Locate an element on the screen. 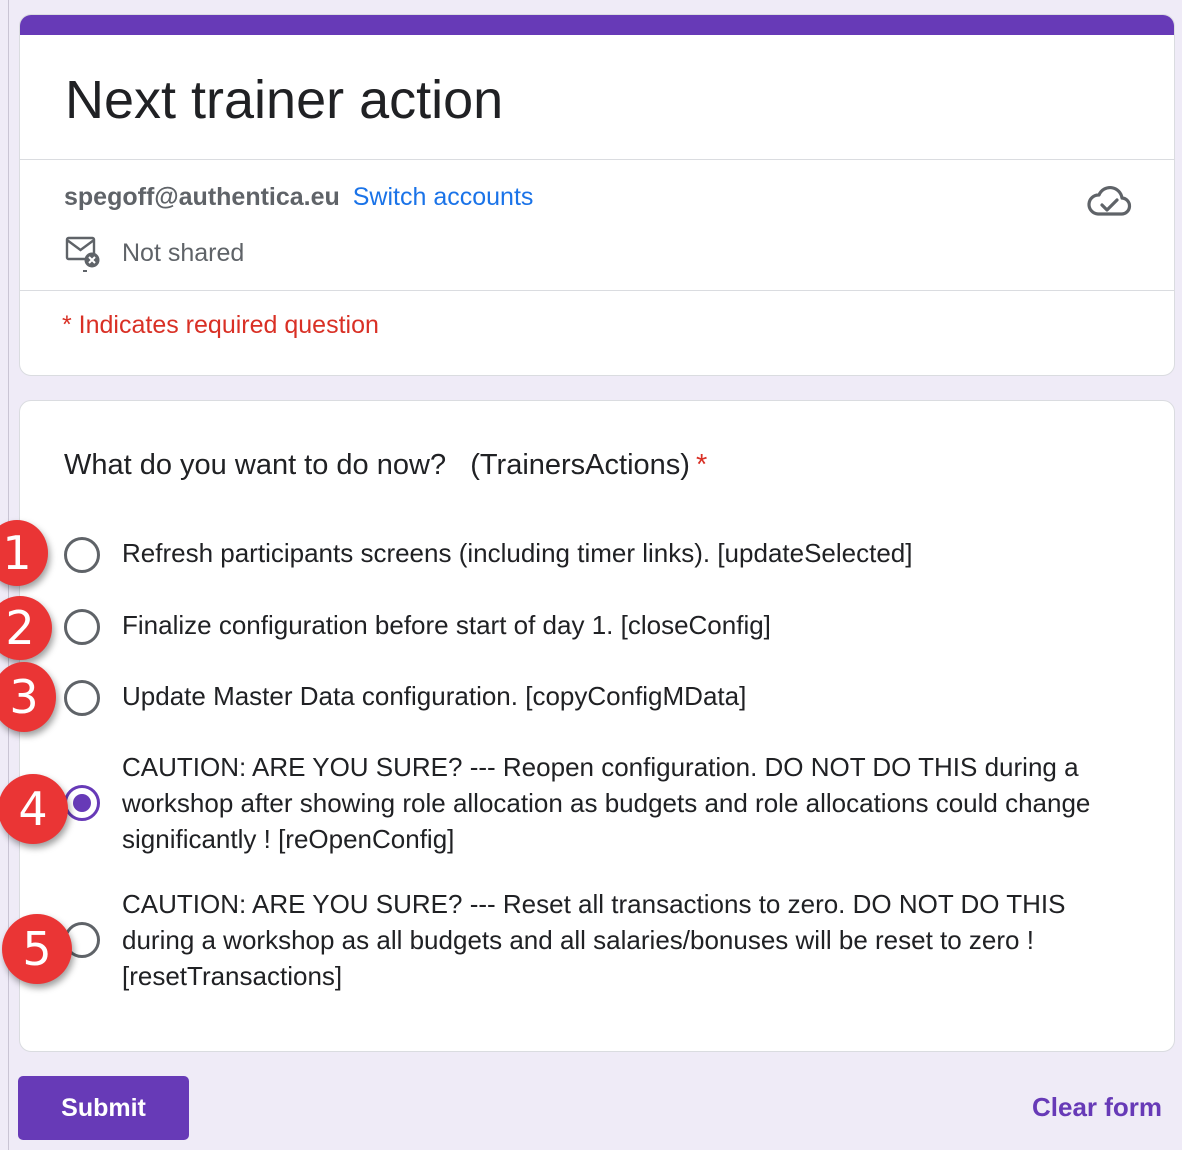 The image size is (1182, 1150). sharing-status: Not shared is located at coordinates (154, 253).